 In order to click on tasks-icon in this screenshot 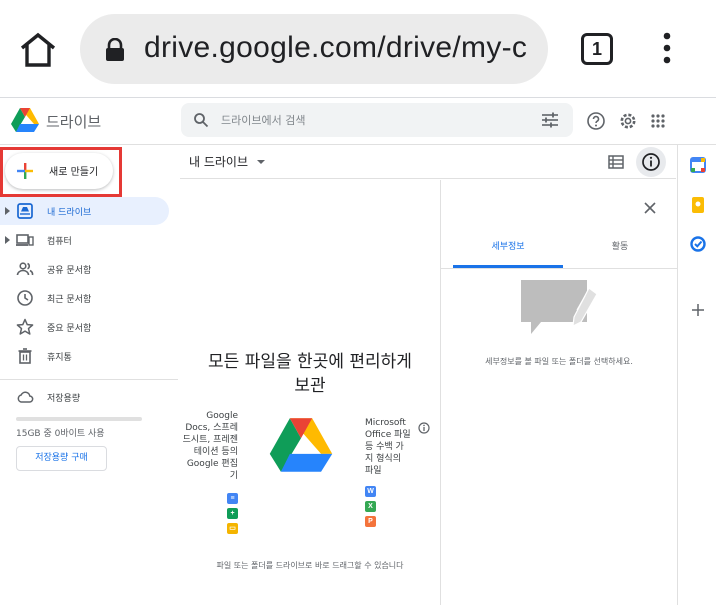, I will do `click(698, 244)`.